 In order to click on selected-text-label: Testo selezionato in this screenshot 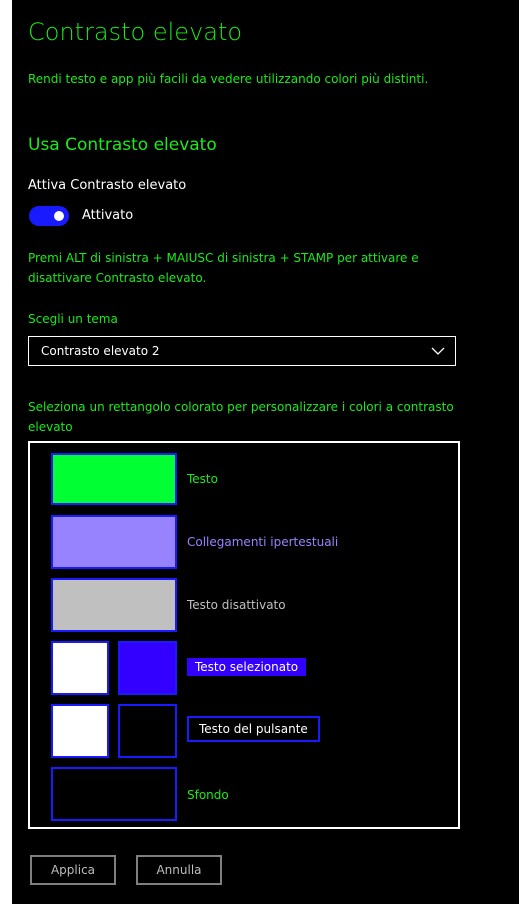, I will do `click(247, 667)`.